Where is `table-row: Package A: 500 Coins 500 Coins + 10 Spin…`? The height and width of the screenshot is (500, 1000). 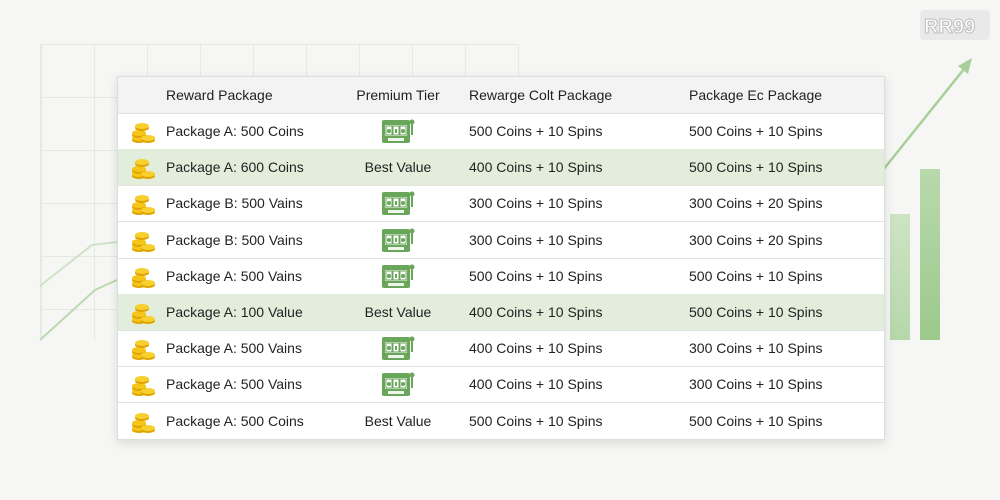 table-row: Package A: 500 Coins 500 Coins + 10 Spin… is located at coordinates (501, 131).